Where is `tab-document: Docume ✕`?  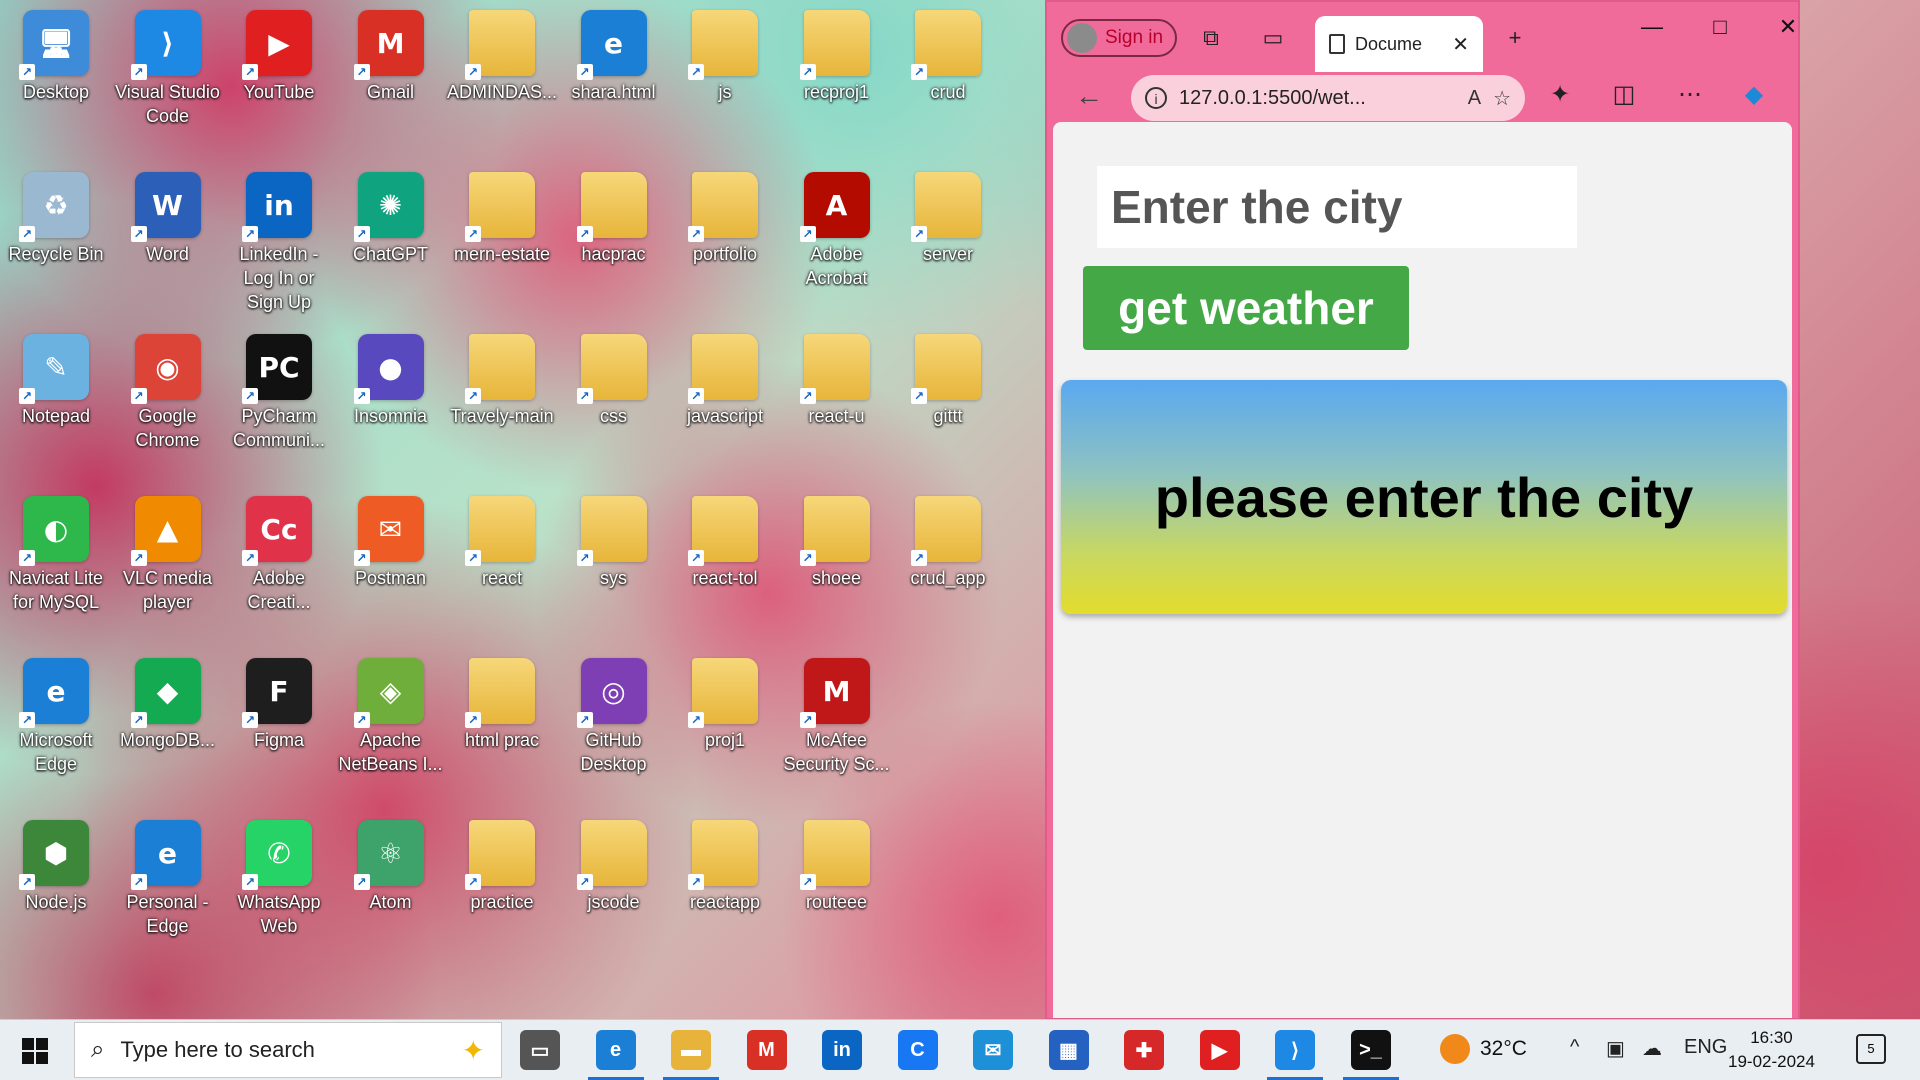
tab-document: Docume ✕ is located at coordinates (1399, 44).